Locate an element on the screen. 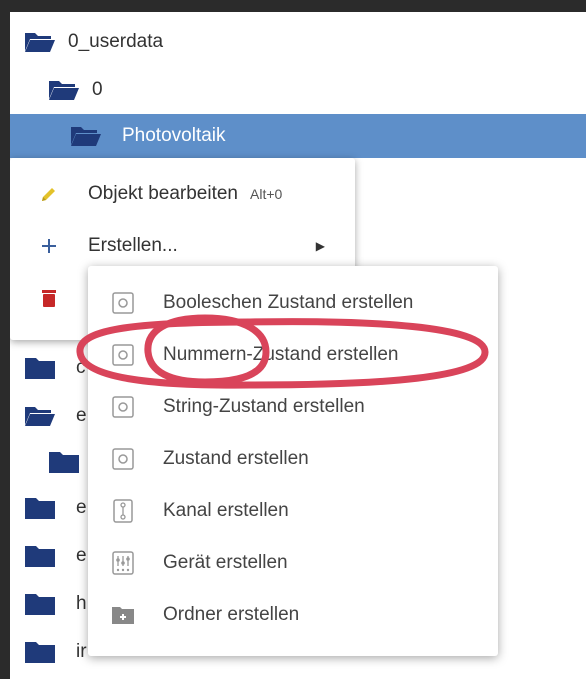 Image resolution: width=586 pixels, height=679 pixels. create-state-item: Zustand erstellen is located at coordinates (293, 459).